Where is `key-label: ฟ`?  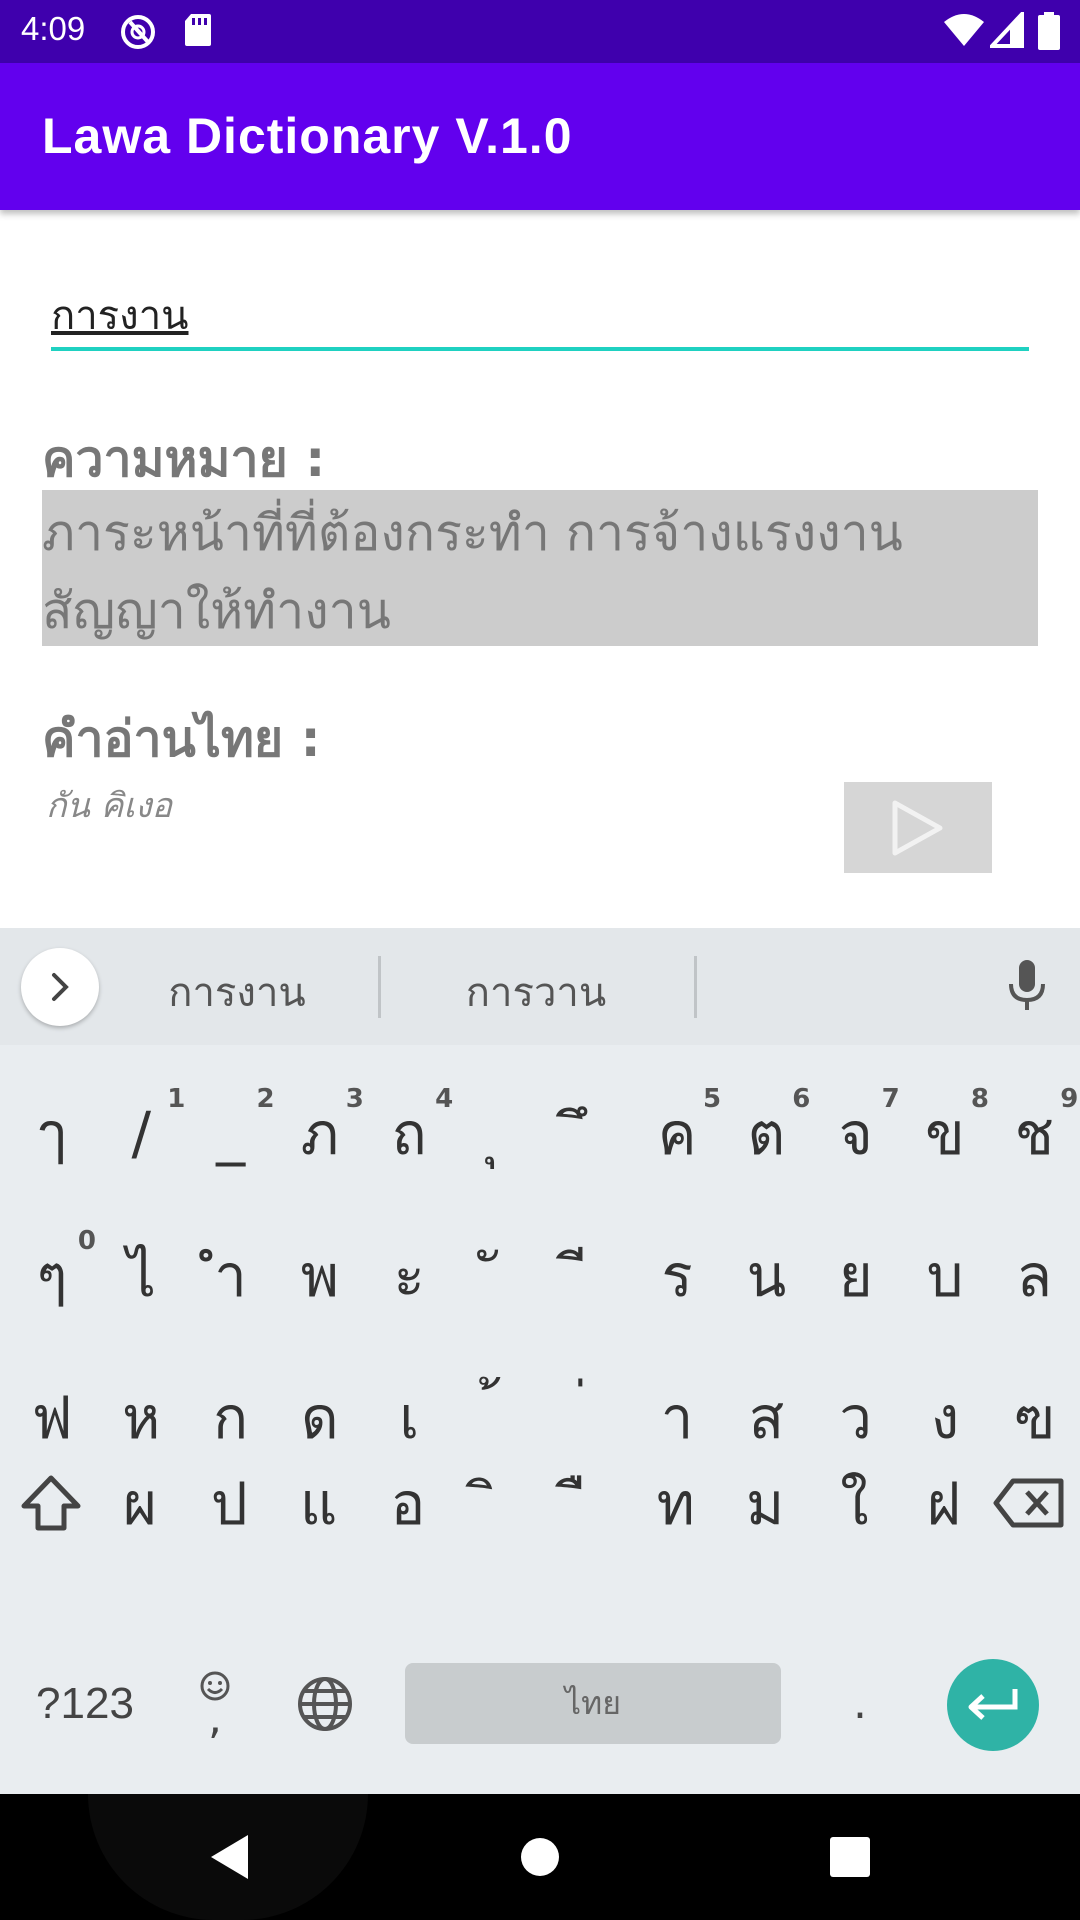
key-label: ฟ is located at coordinates (52, 1417).